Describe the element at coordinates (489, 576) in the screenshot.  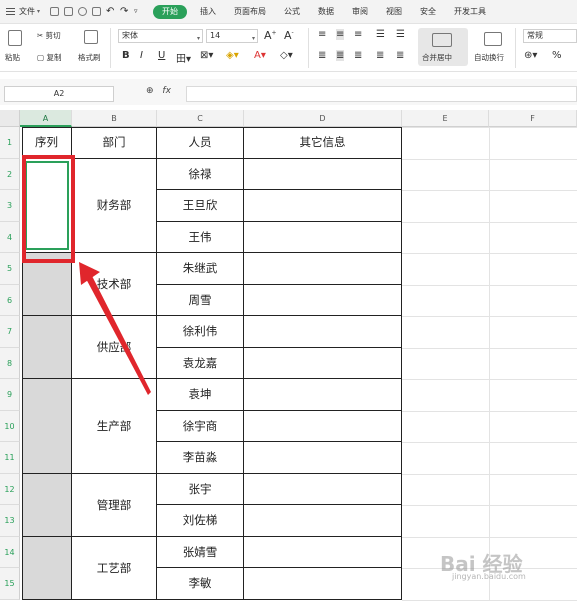
I see `baidu-watermark-url: jingyan.baidu.com` at that location.